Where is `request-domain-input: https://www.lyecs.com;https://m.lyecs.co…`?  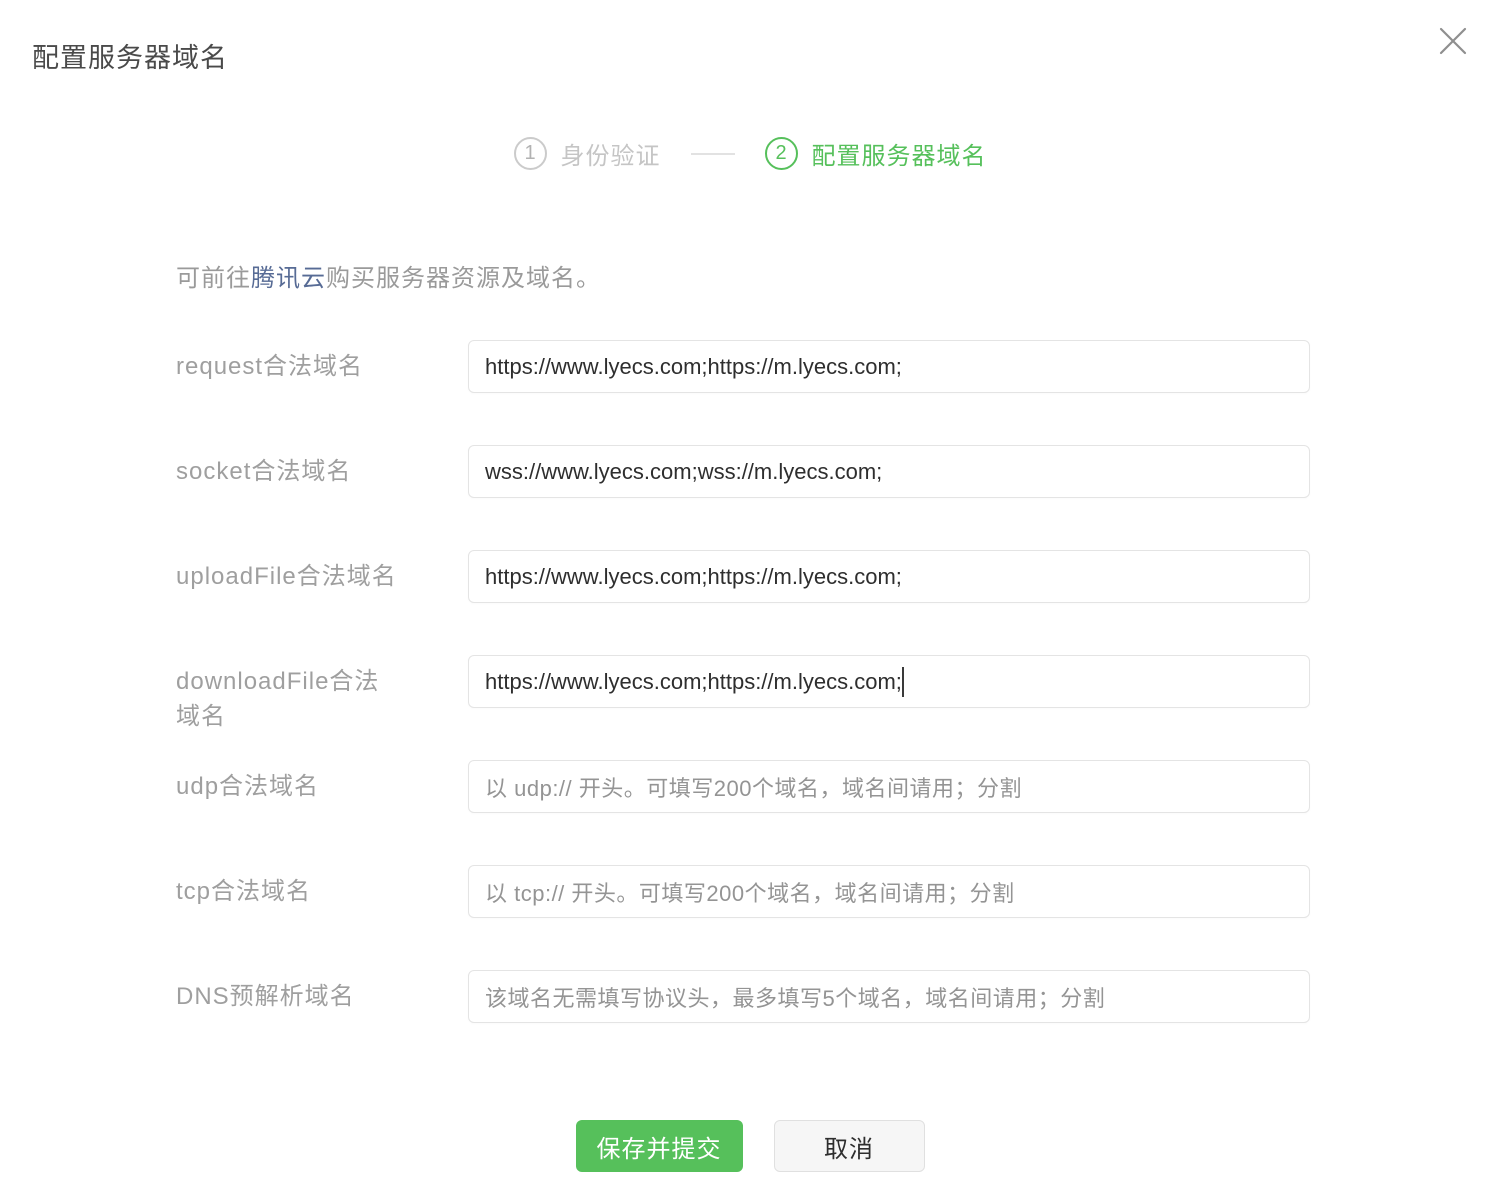
request-domain-input: https://www.lyecs.com;https://m.lyecs.co… is located at coordinates (889, 366).